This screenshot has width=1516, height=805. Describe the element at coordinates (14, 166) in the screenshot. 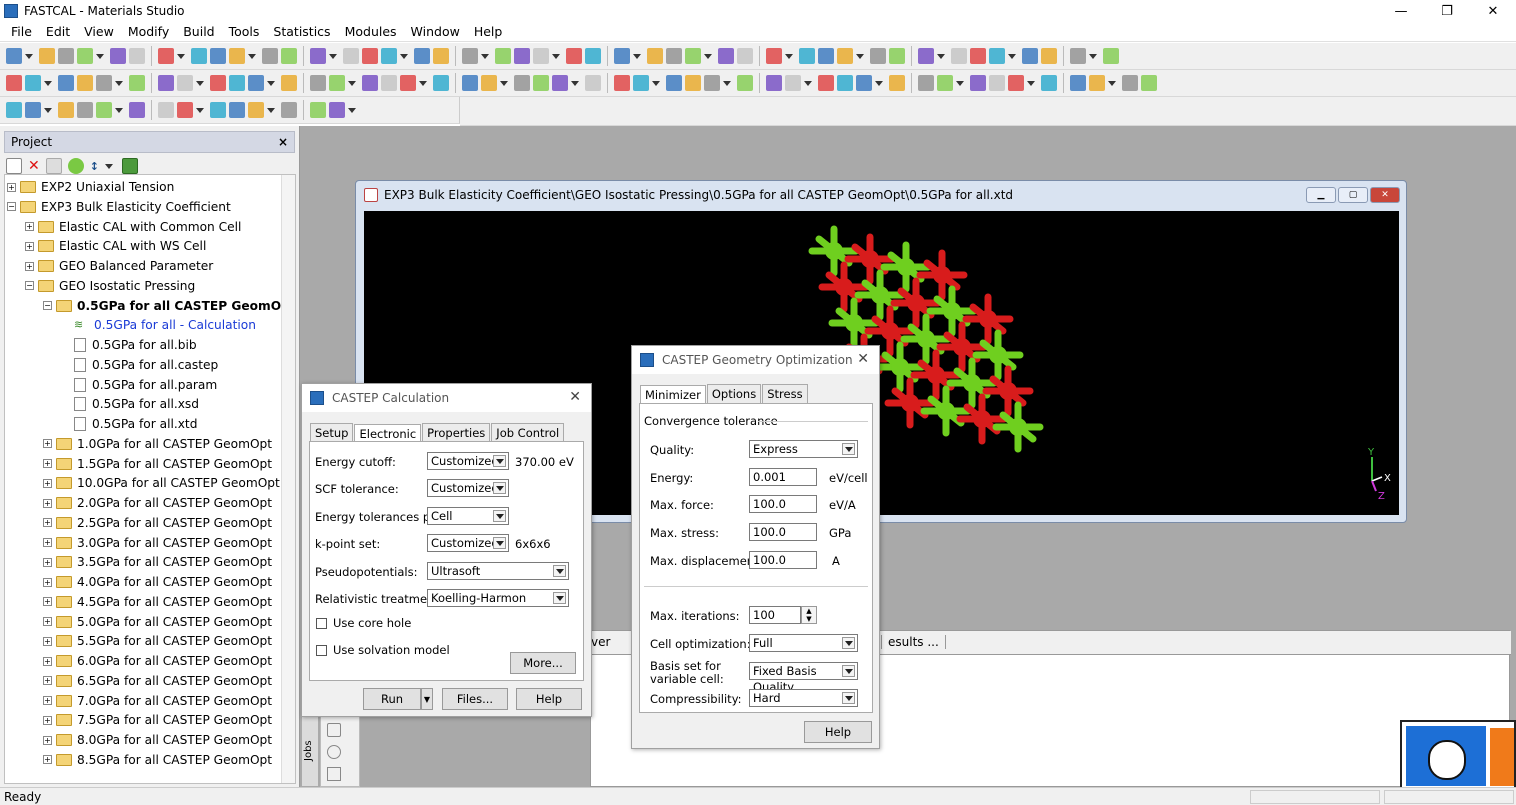

I see `new-folder-icon` at that location.